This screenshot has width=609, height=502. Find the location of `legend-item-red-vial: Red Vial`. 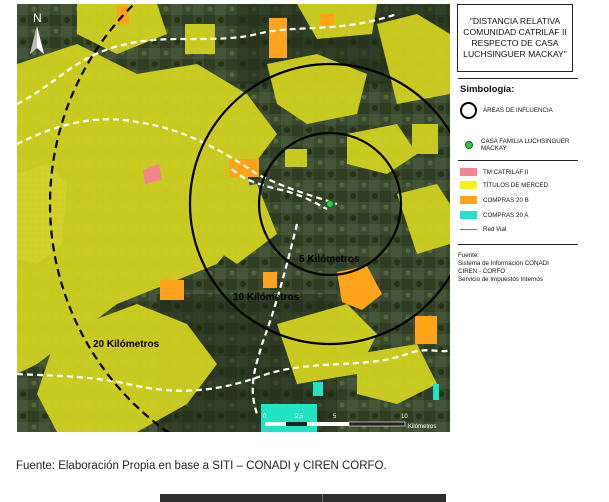

legend-item-red-vial: Red Vial is located at coordinates (483, 229).